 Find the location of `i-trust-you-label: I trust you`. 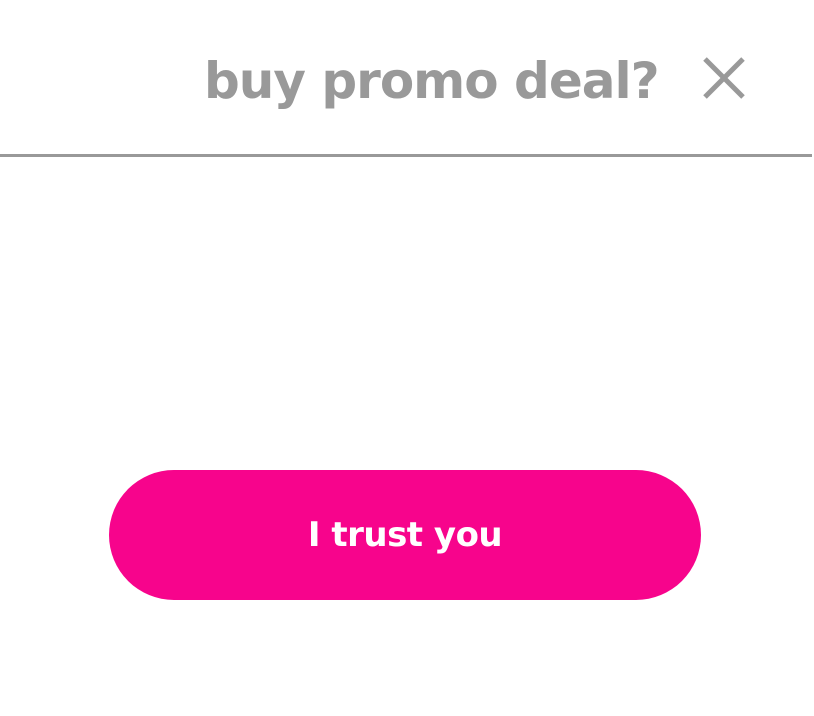

i-trust-you-label: I trust you is located at coordinates (405, 535).